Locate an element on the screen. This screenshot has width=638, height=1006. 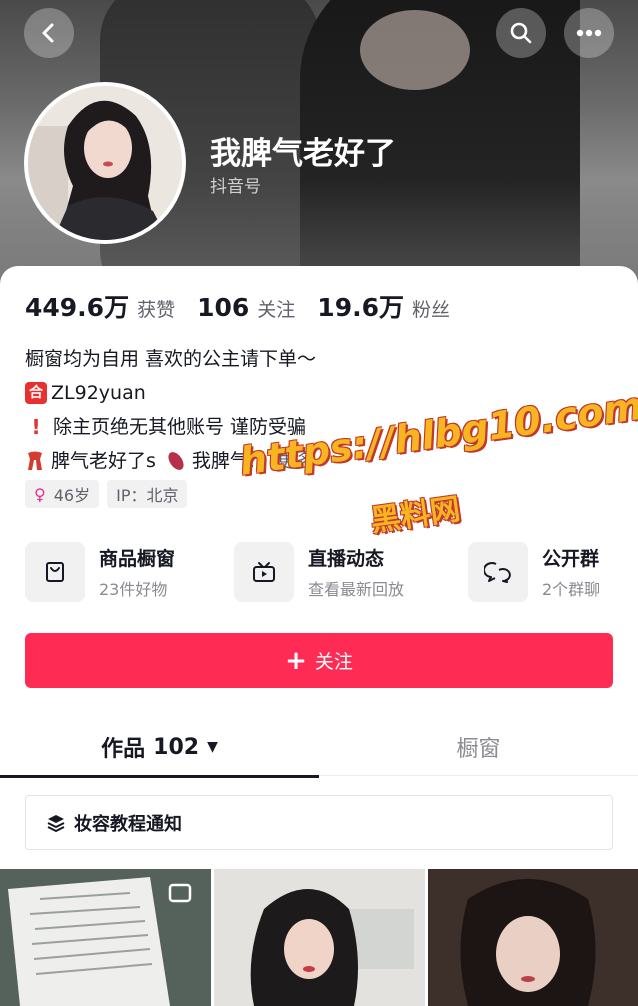
shortcut-live: 直播动态 查看最新回放 is located at coordinates (344, 574).